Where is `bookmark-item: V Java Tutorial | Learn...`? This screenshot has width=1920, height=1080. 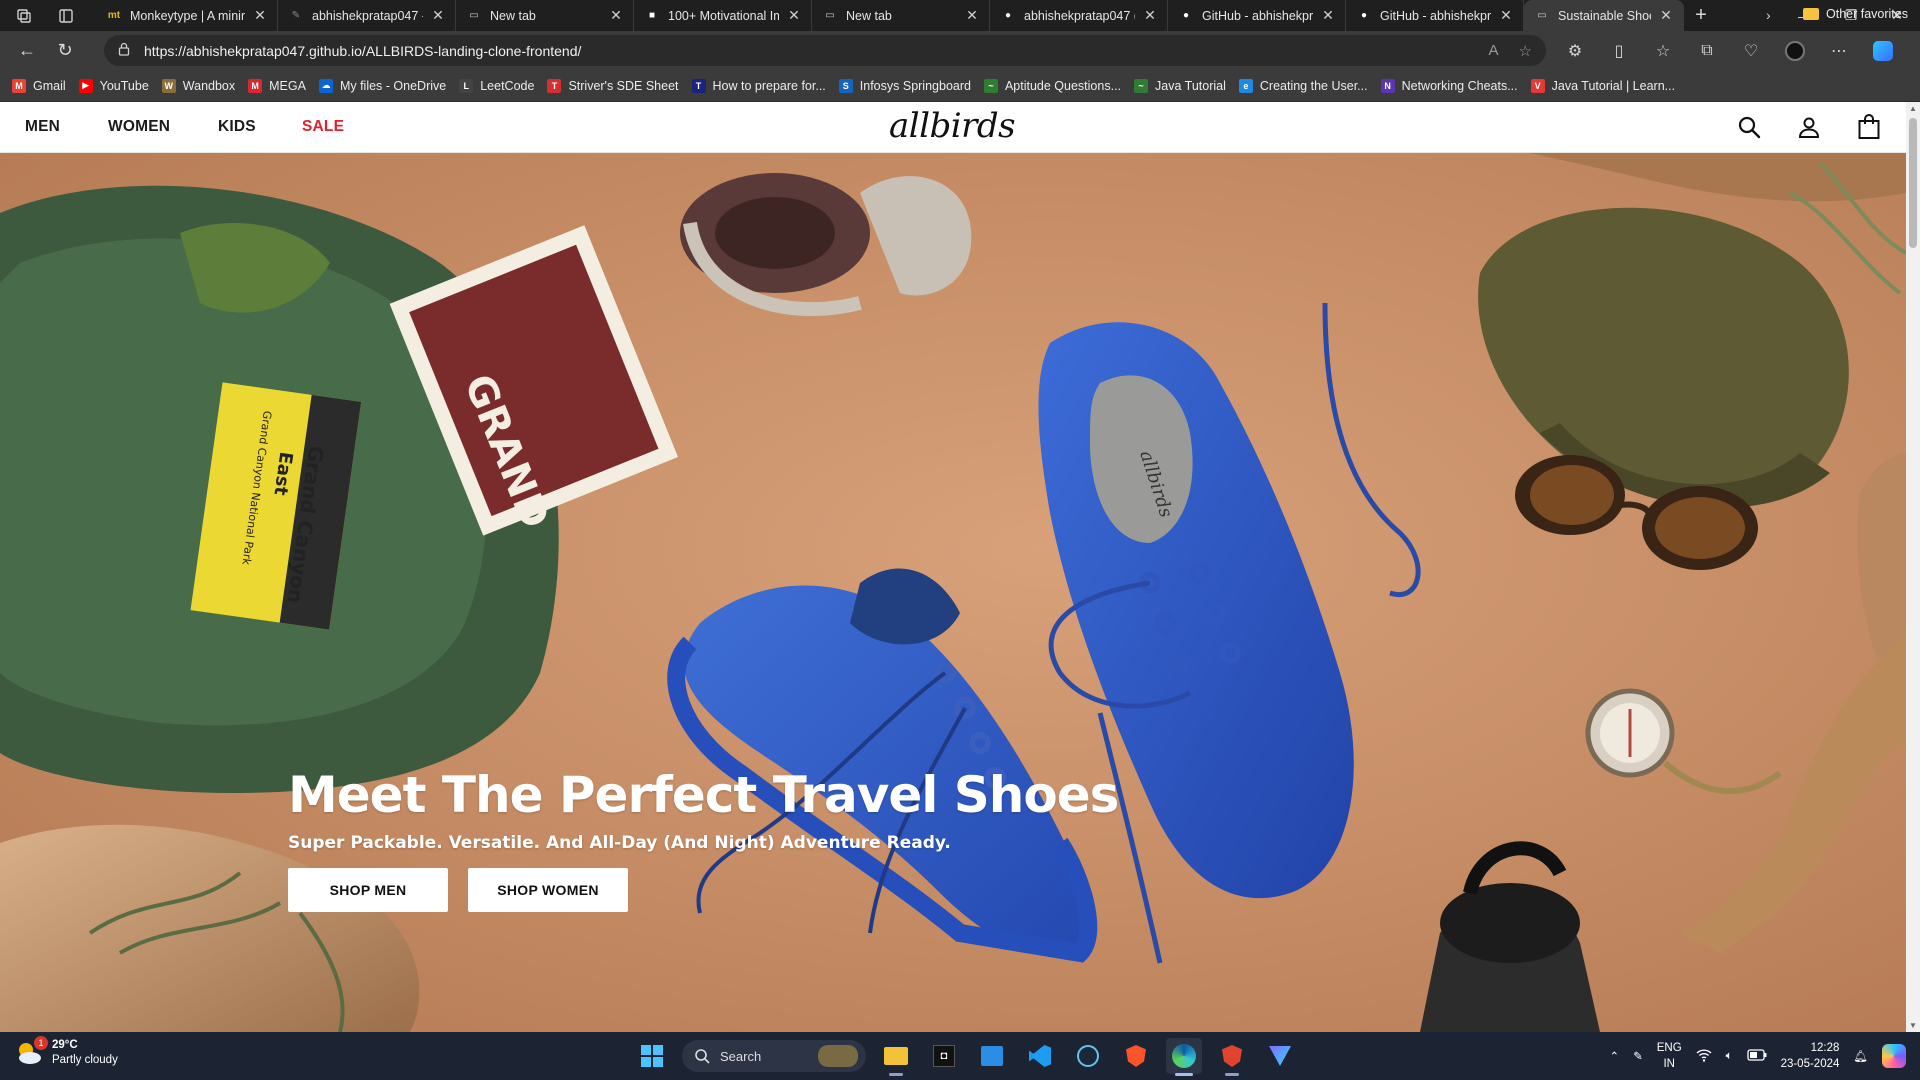
bookmark-item: V Java Tutorial | Learn... is located at coordinates (1603, 85).